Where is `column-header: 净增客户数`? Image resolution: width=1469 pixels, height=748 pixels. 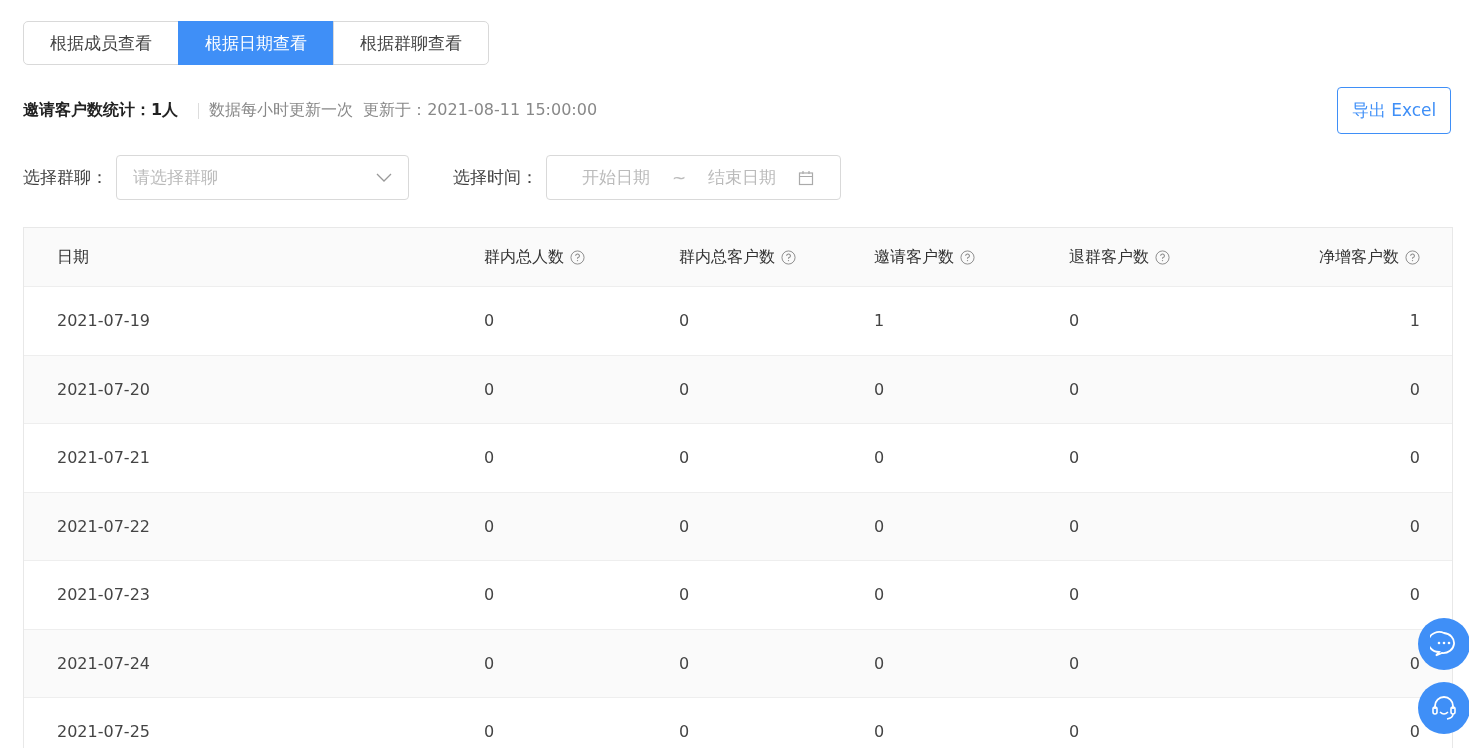 column-header: 净增客户数 is located at coordinates (1359, 257).